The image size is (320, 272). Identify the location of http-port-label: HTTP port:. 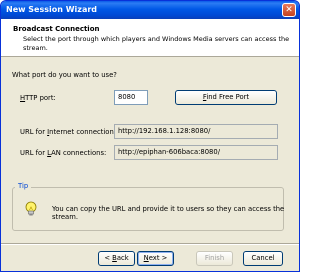
(38, 98).